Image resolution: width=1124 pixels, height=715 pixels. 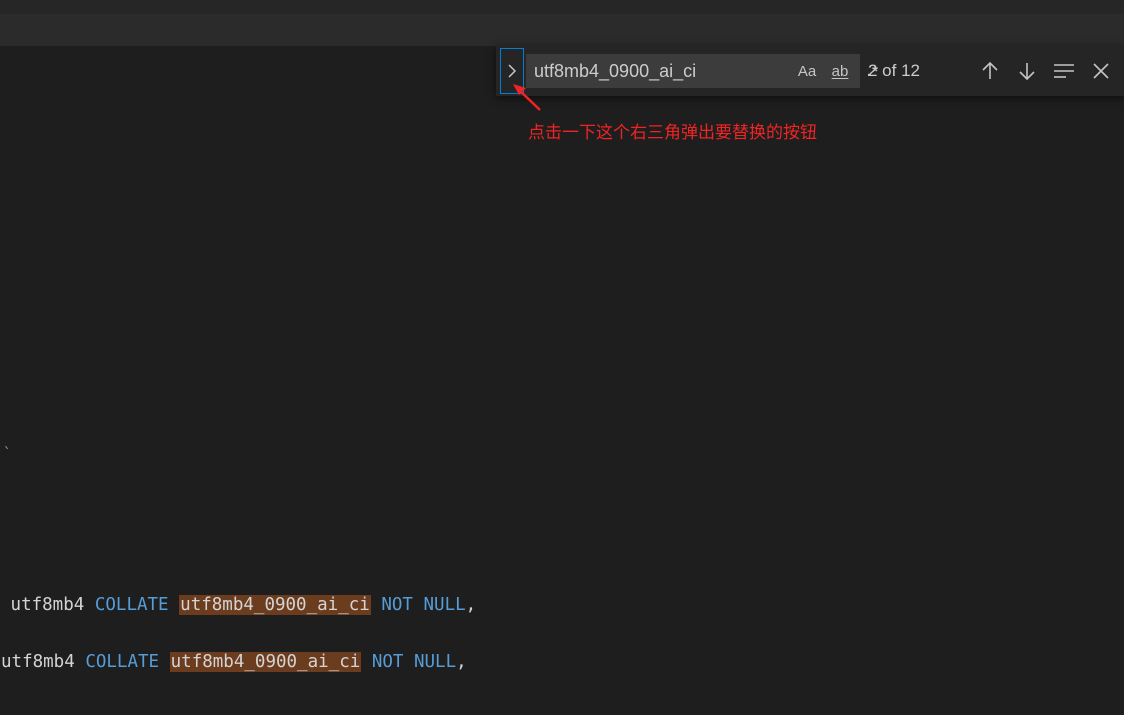 What do you see at coordinates (7, 454) in the screenshot?
I see `stray-backtick: `` at bounding box center [7, 454].